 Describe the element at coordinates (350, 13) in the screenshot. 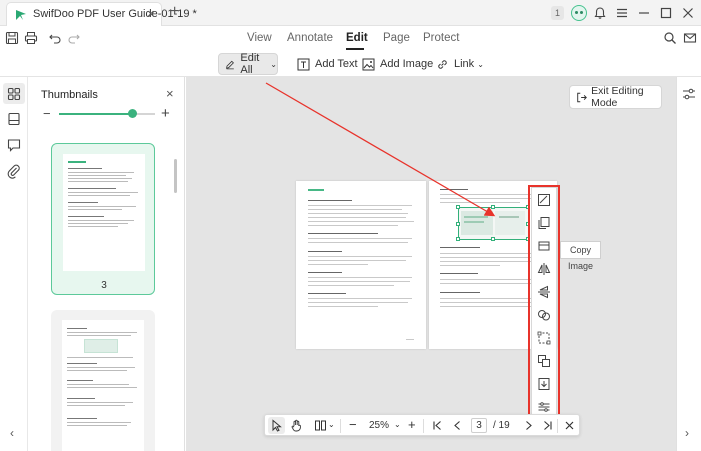

I see `tab-bar: SwifDoo PDF User Guide-01-19 * × + 1` at that location.